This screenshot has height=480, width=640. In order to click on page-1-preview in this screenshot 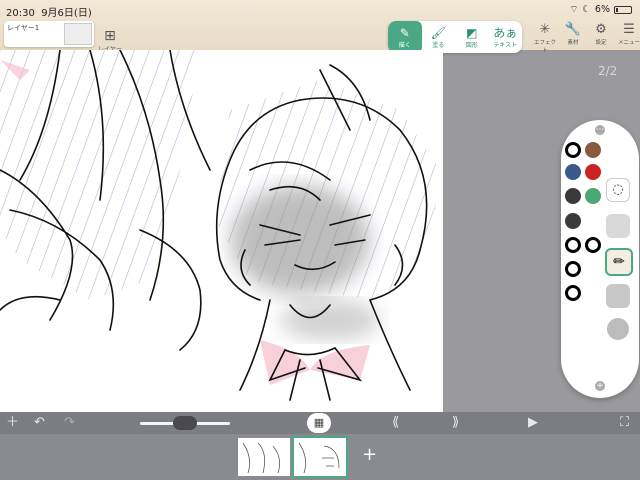, I will do `click(261, 458)`.